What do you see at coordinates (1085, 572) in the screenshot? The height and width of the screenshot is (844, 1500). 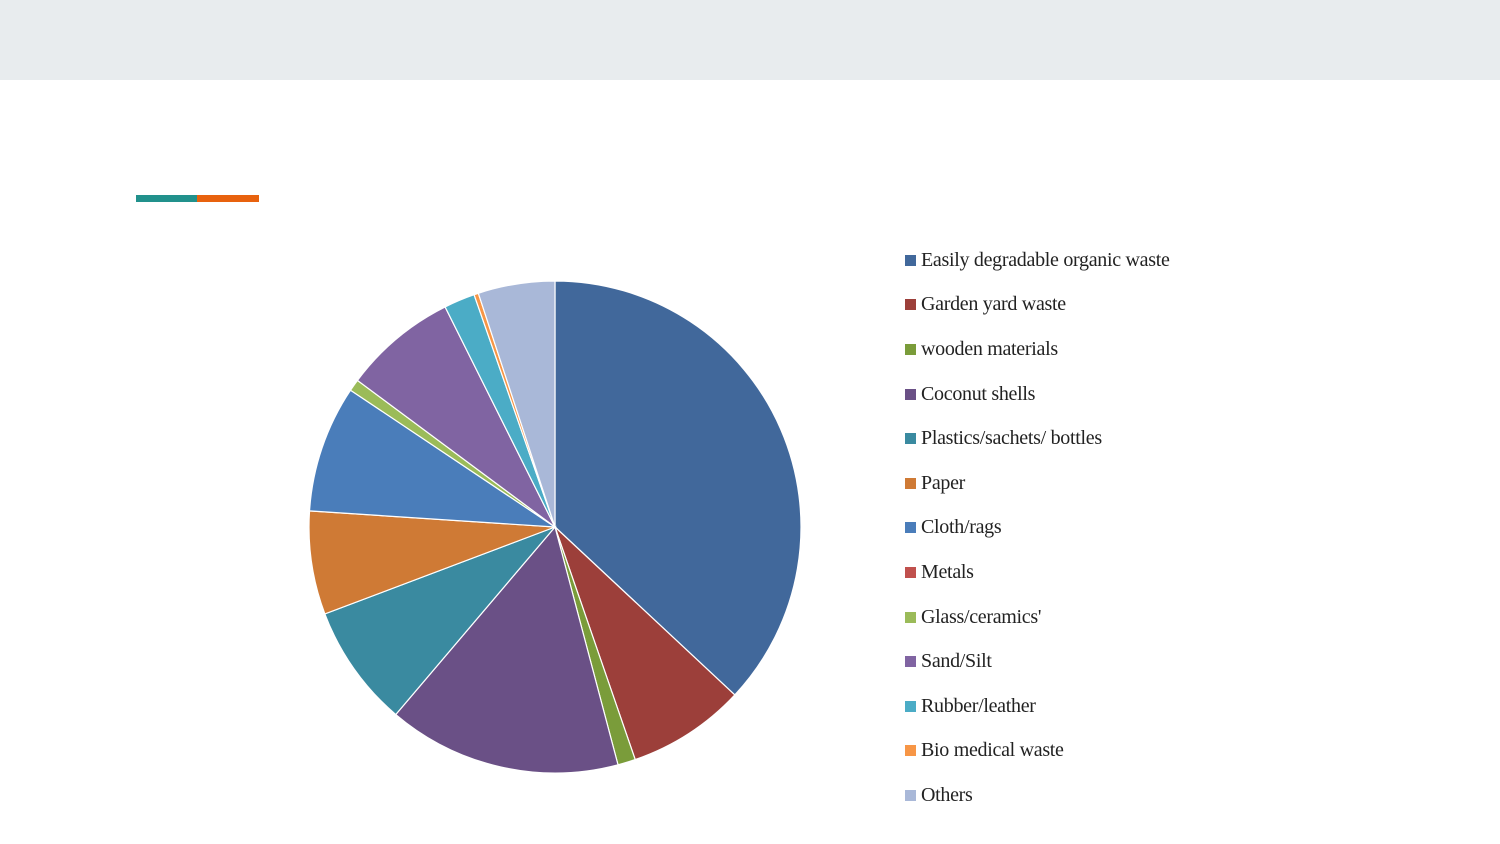 I see `legend-item: Metals` at bounding box center [1085, 572].